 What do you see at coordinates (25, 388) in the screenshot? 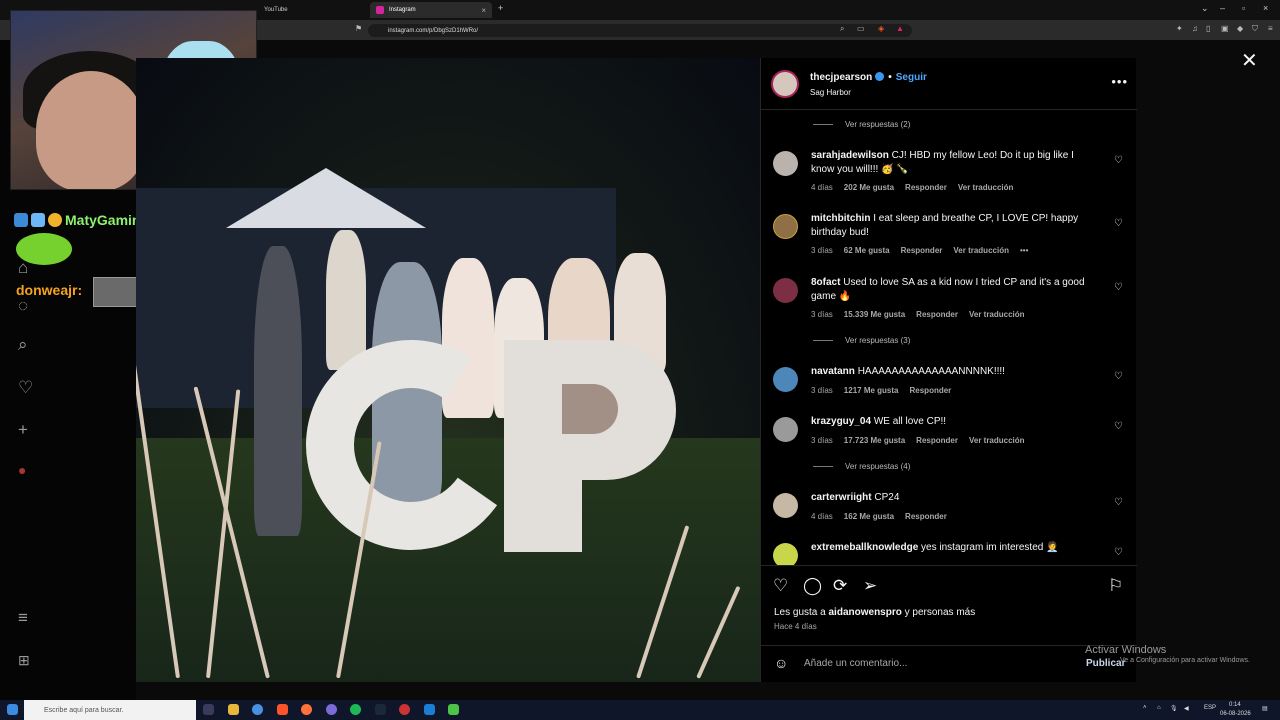
I see `notifications-heart-icon: ♡` at bounding box center [25, 388].